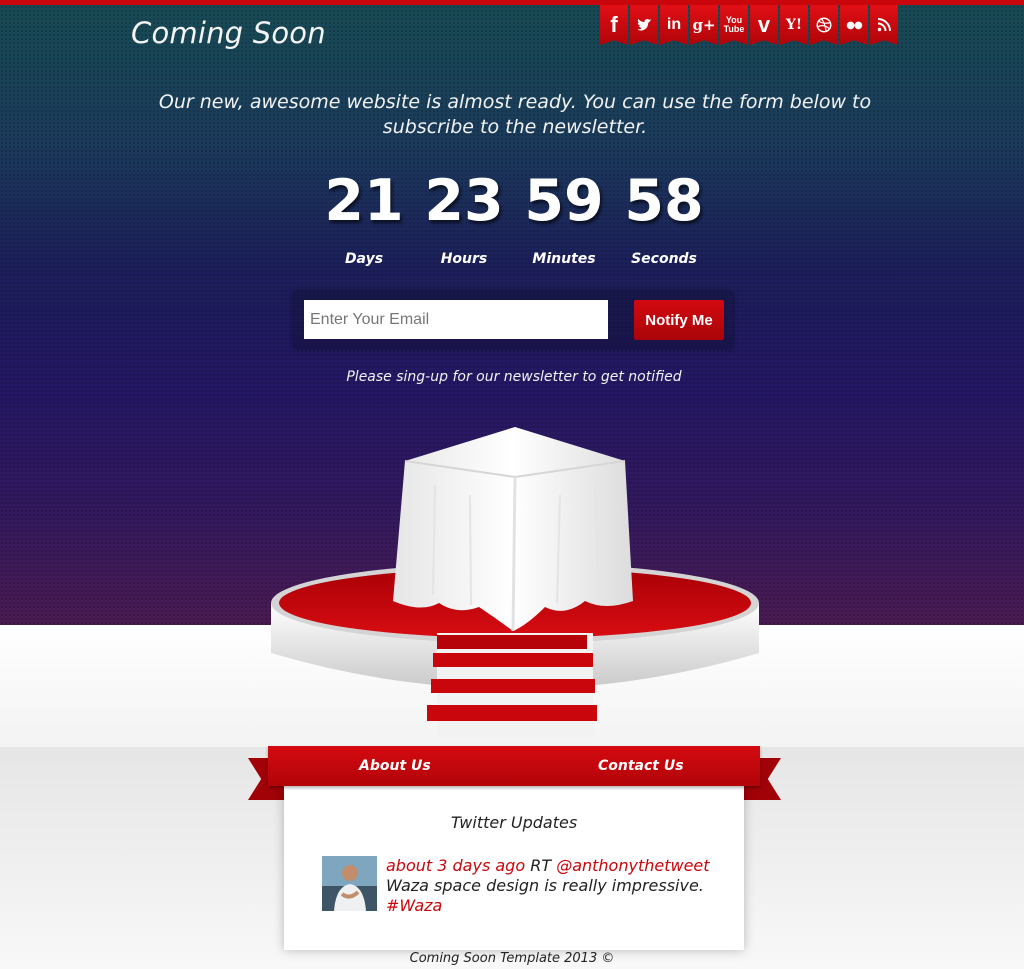 The height and width of the screenshot is (969, 1024). What do you see at coordinates (514, 766) in the screenshot?
I see `footer-nav-ribbon: About Us Contact Us` at bounding box center [514, 766].